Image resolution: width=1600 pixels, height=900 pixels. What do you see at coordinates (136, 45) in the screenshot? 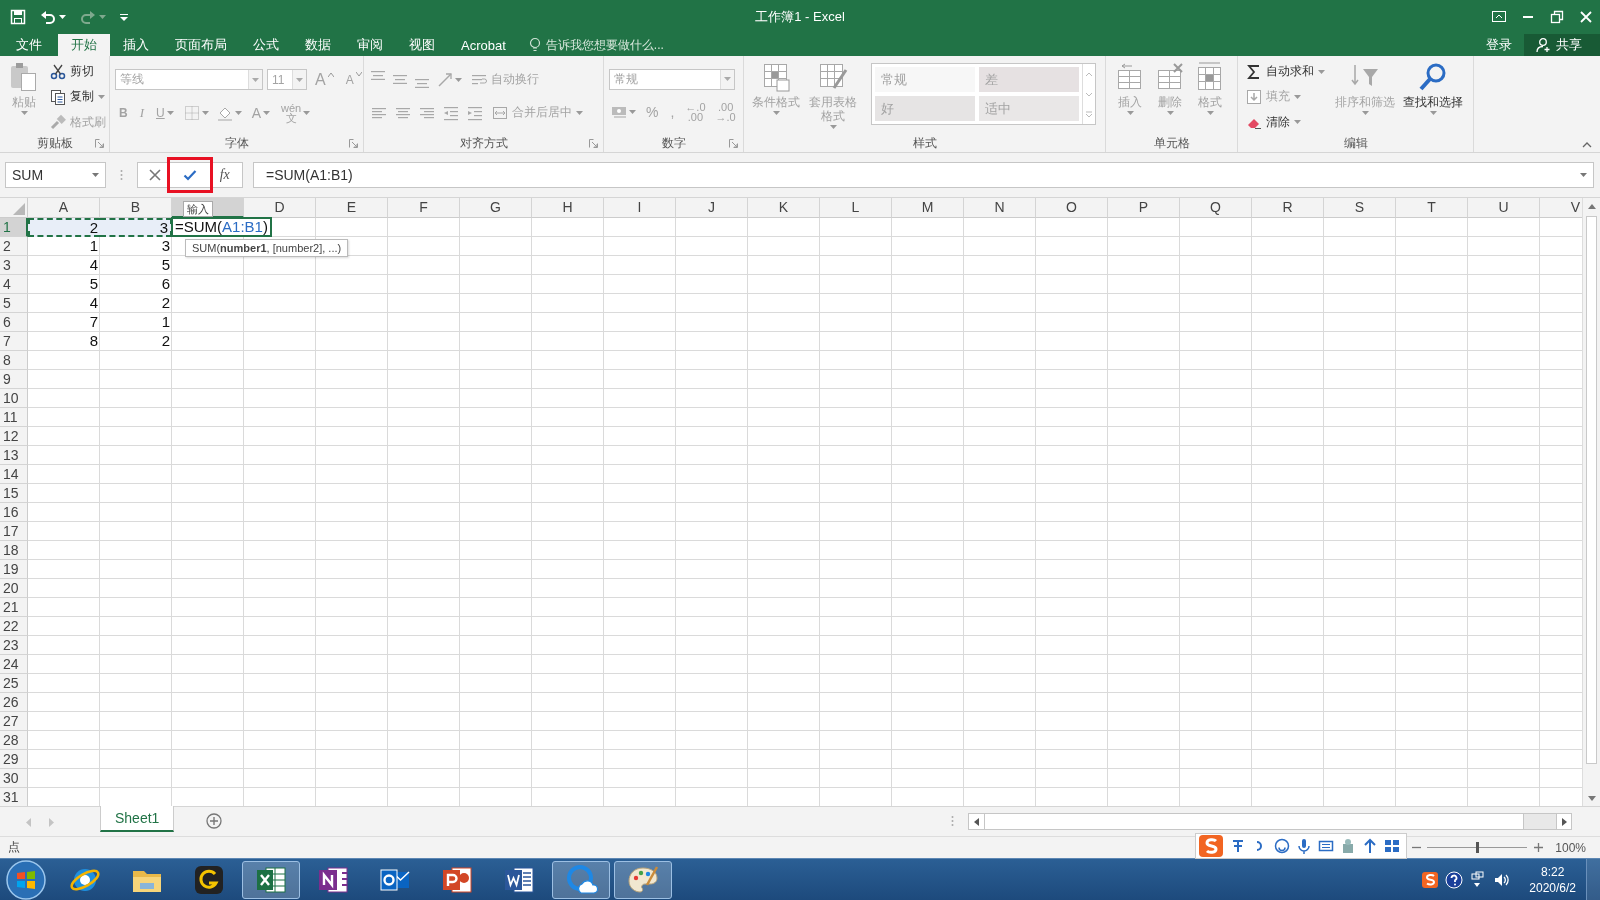
I see `ribbon-tab: 插入` at bounding box center [136, 45].